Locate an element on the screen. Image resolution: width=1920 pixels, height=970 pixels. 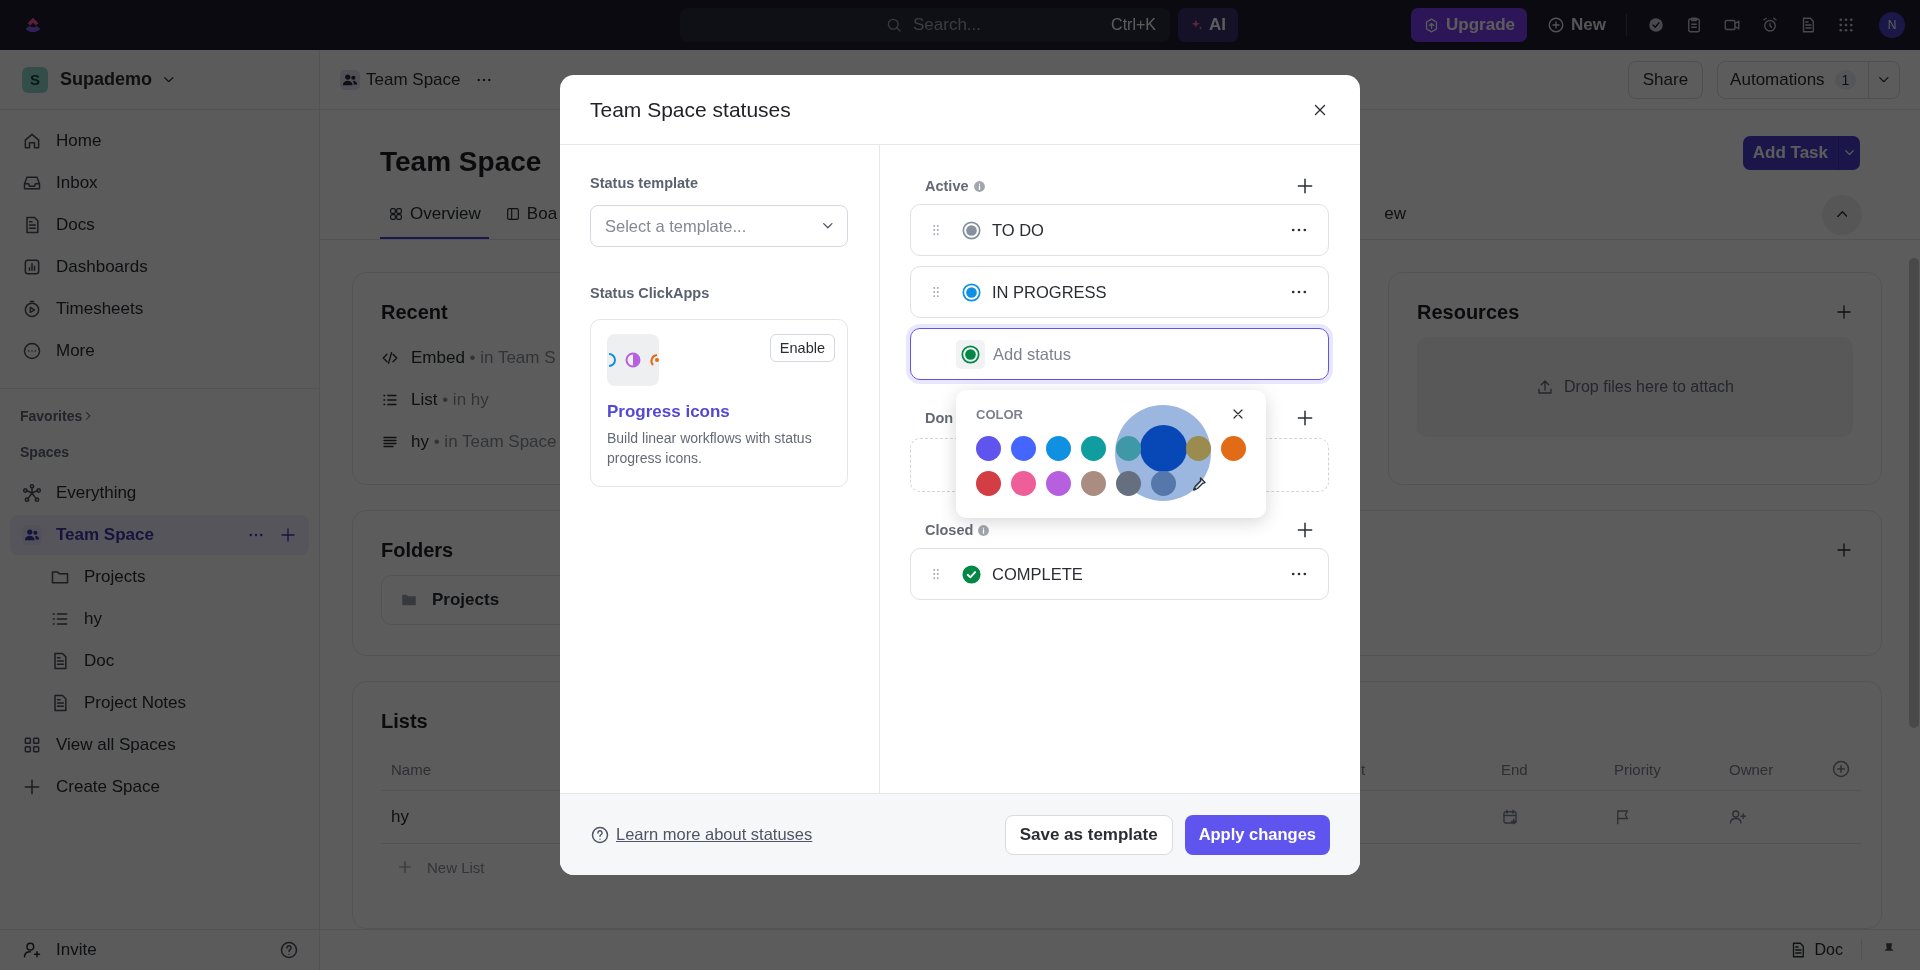
card-title: Resources is located at coordinates (1468, 312).